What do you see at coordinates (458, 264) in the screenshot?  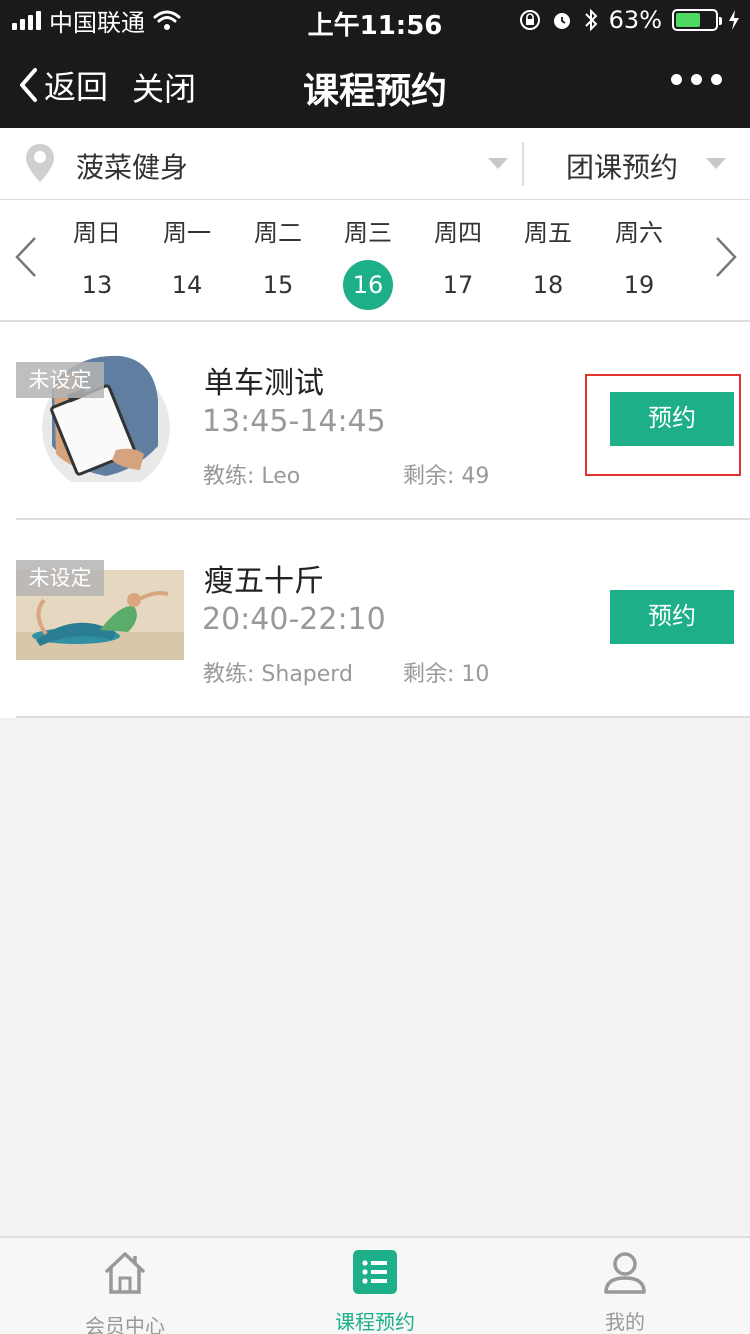 I see `day-thursday: 周四 17` at bounding box center [458, 264].